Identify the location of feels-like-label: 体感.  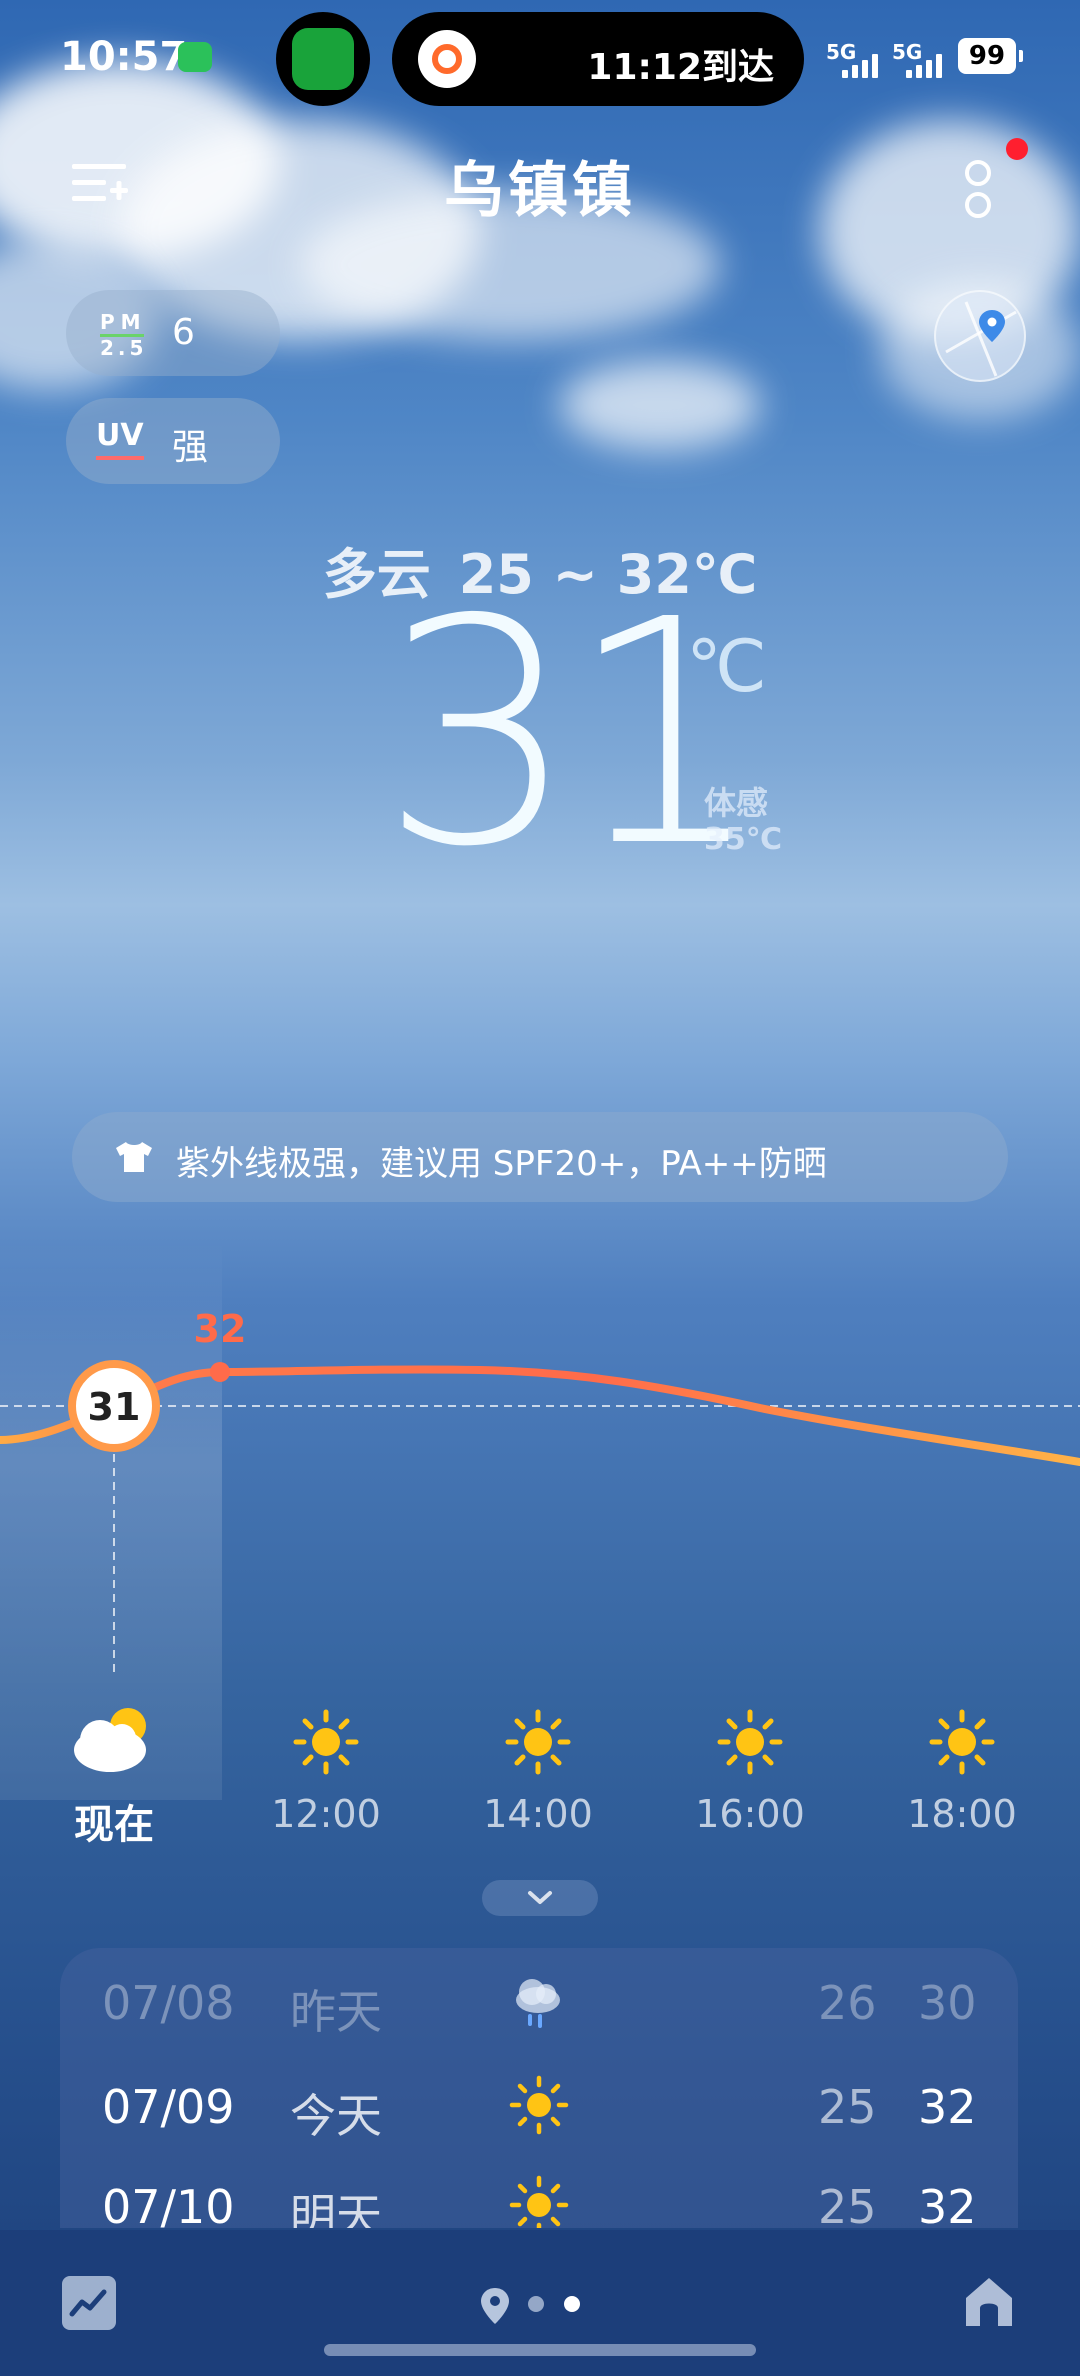
(736, 803).